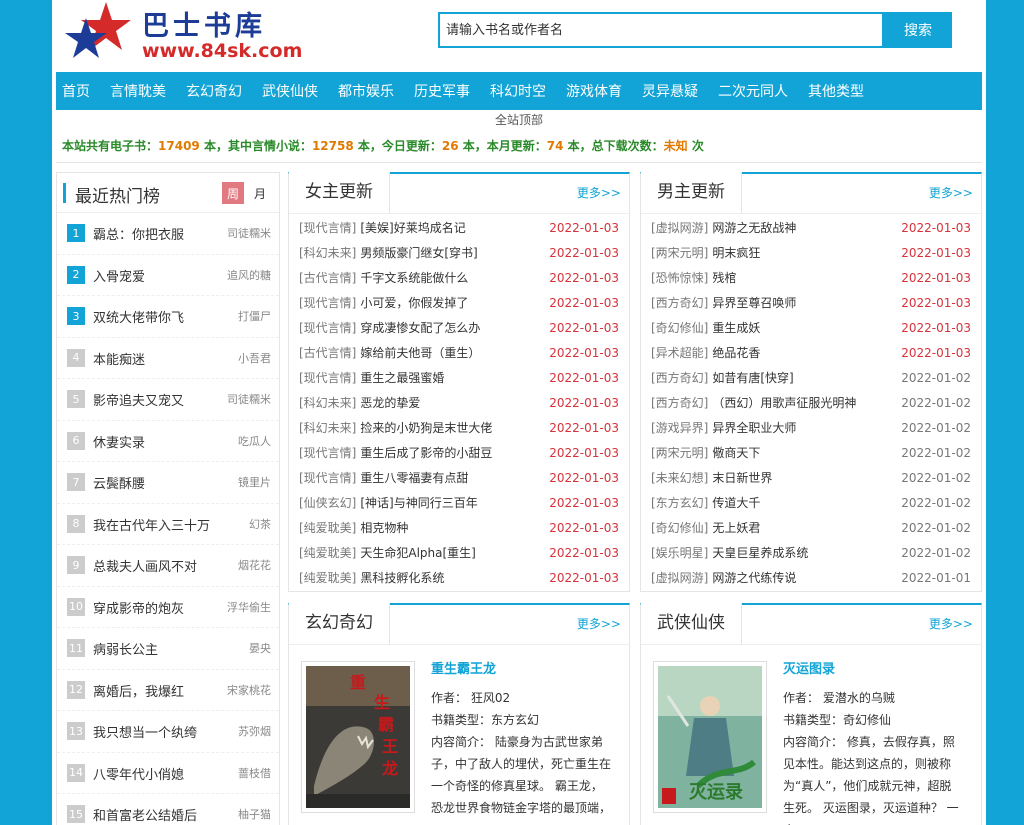 Image resolution: width=1024 pixels, height=825 pixels. I want to click on update-item: [异术超能] 绝品花香 2022-01-03, so click(811, 353).